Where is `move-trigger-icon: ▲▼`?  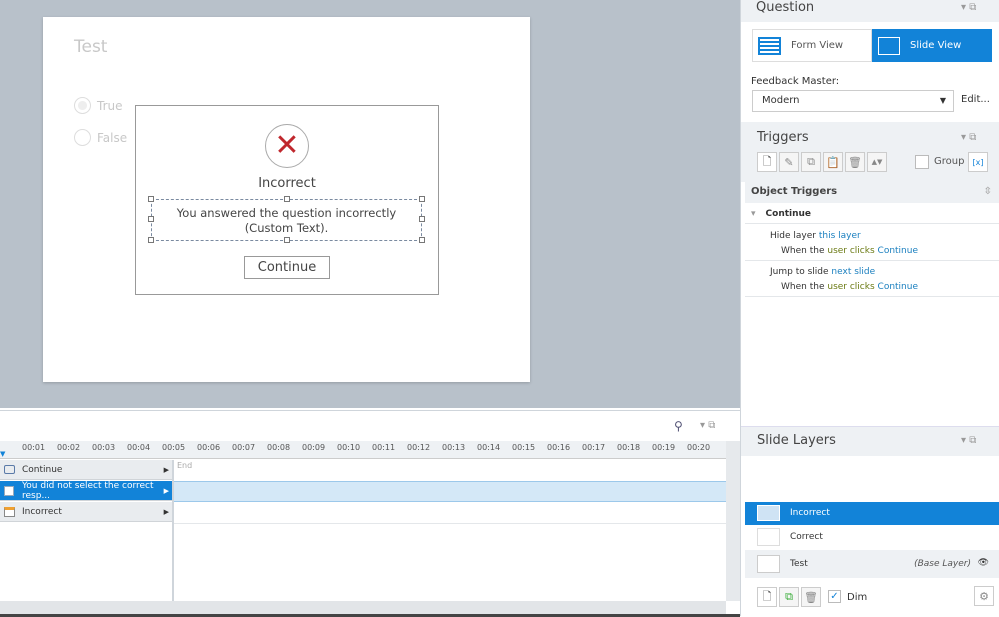 move-trigger-icon: ▲▼ is located at coordinates (877, 162).